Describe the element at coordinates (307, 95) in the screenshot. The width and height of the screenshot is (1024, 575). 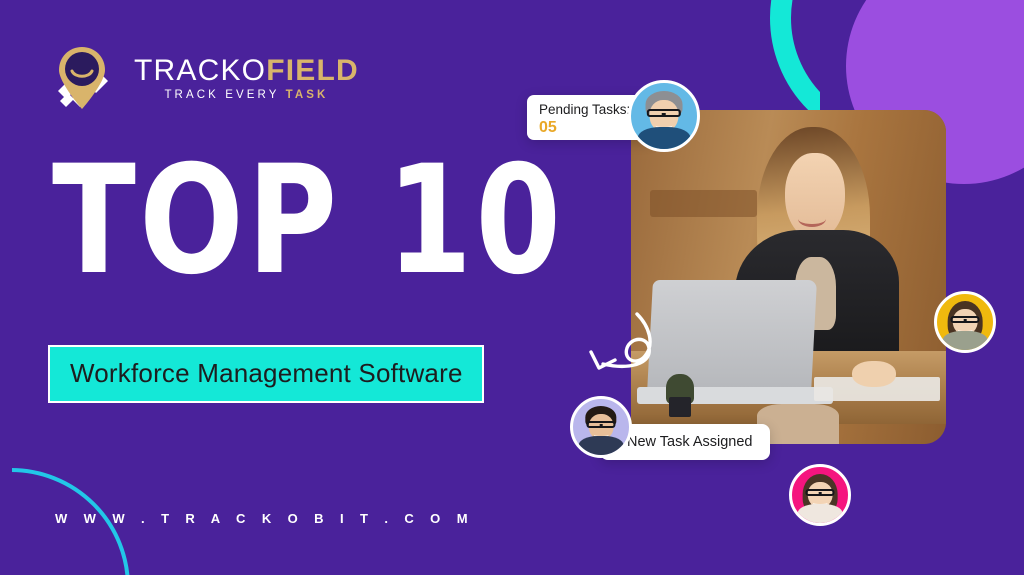
I see `brand-tagline-part2: TASK` at that location.